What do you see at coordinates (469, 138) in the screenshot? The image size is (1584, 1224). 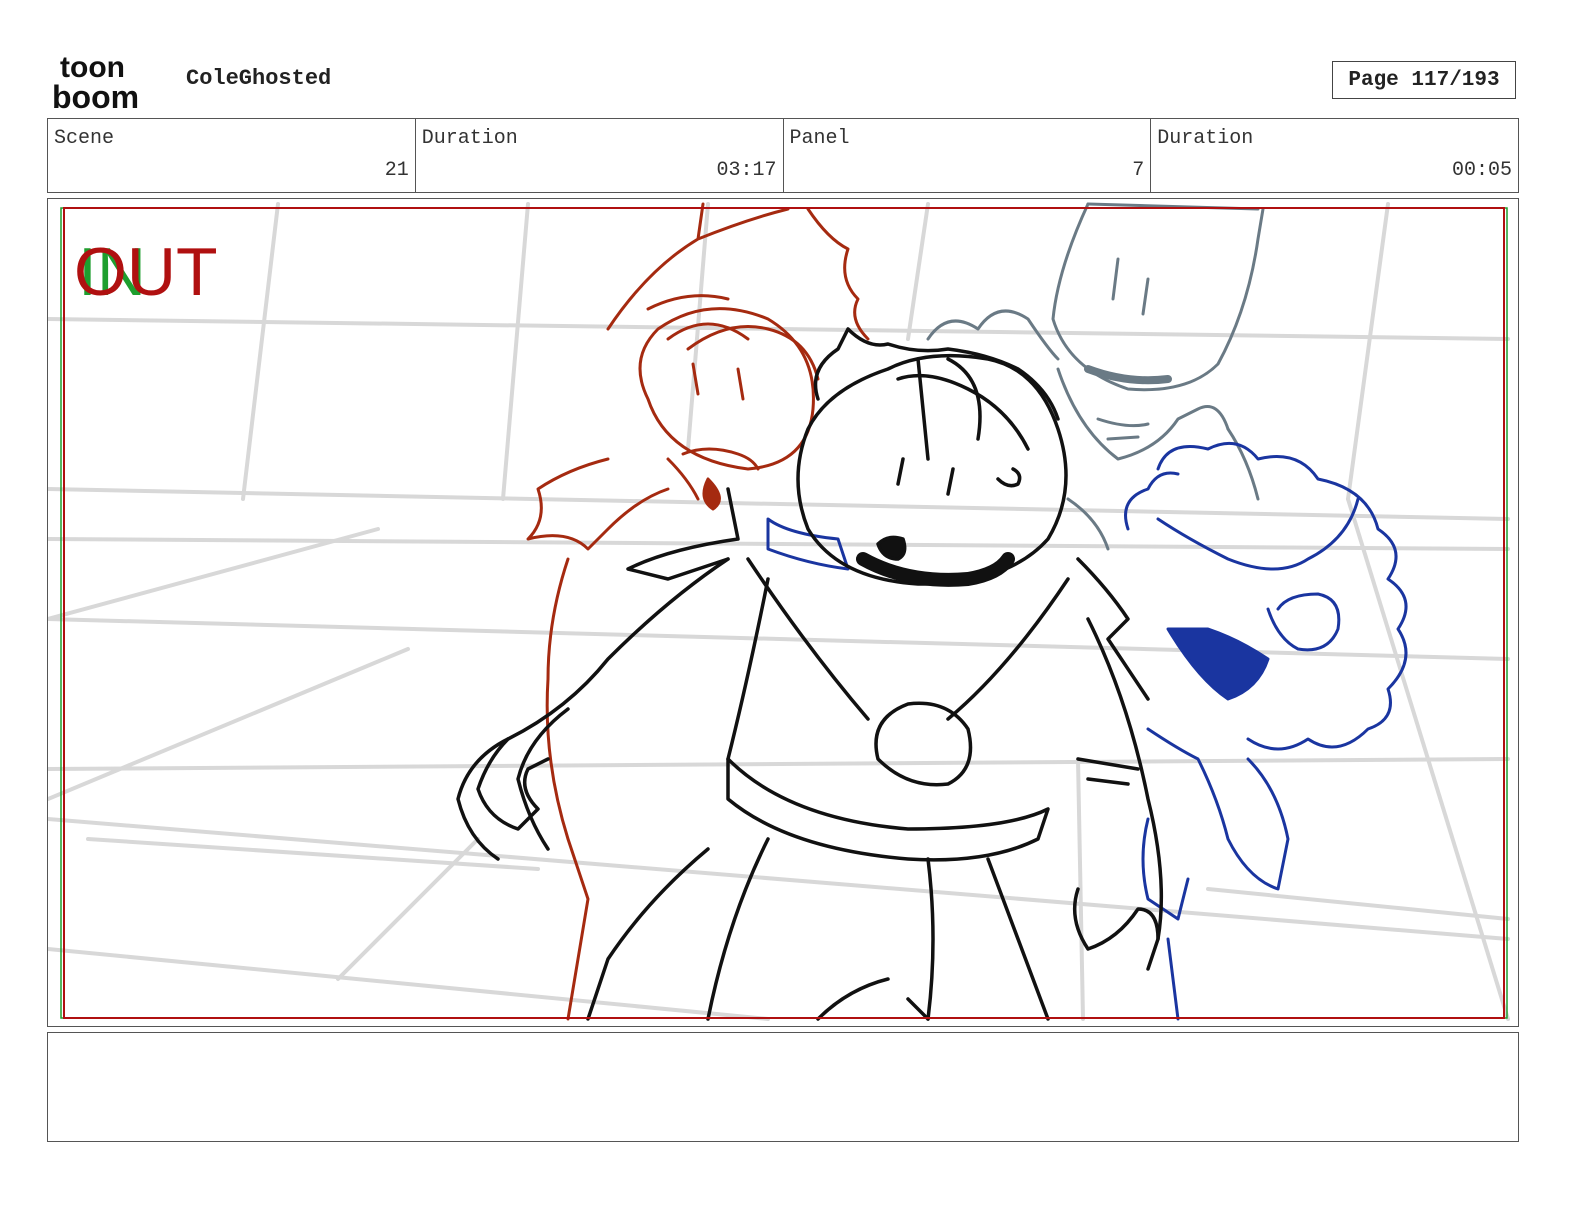 I see `scene-duration-label: Duration` at bounding box center [469, 138].